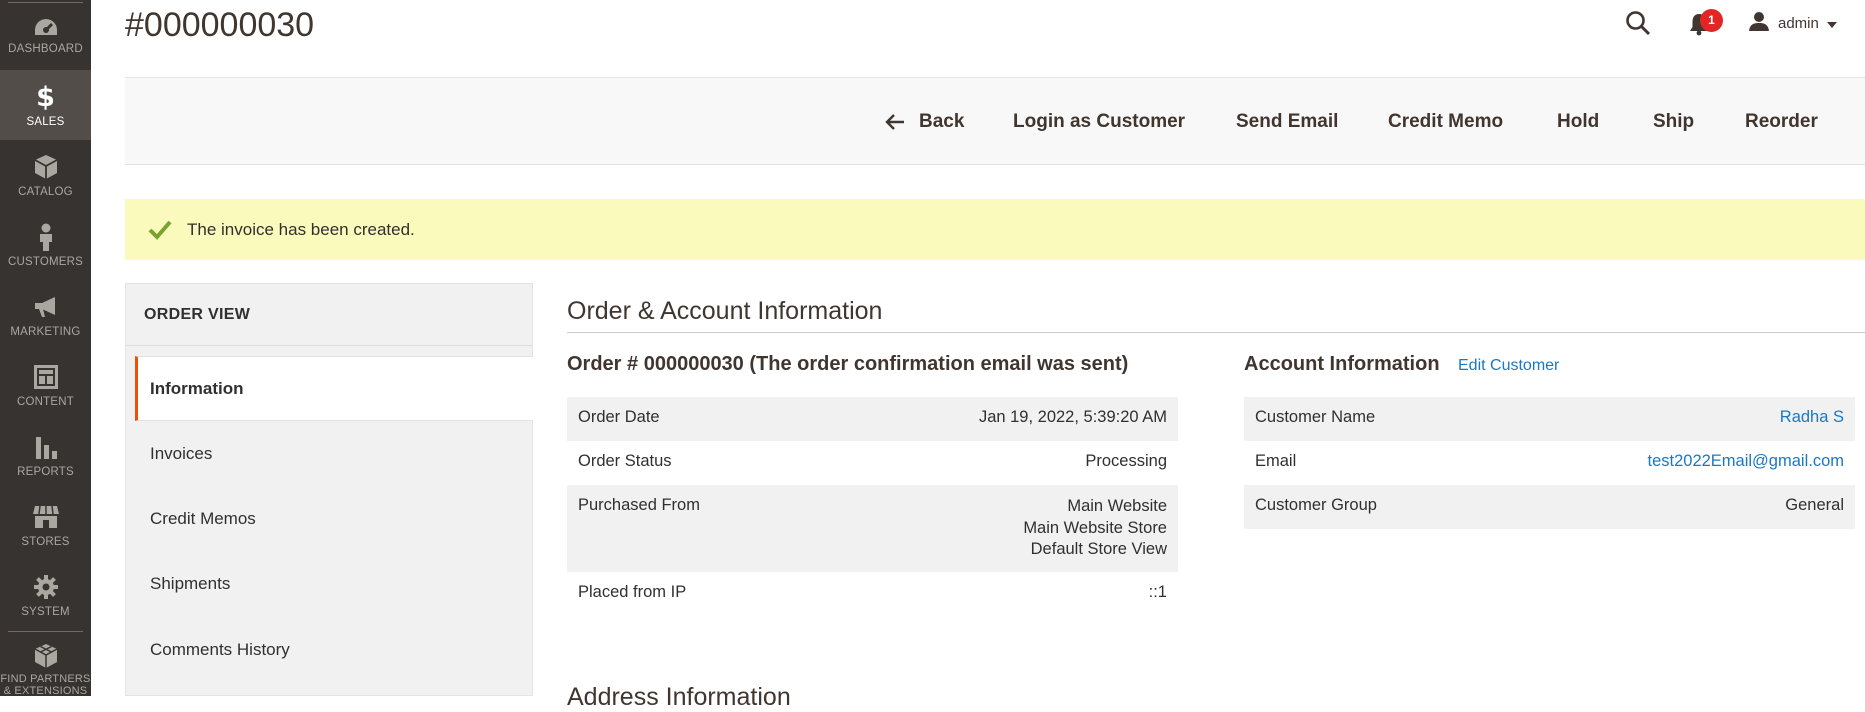  Describe the element at coordinates (45, 307) in the screenshot. I see `megaphone-icon` at that location.